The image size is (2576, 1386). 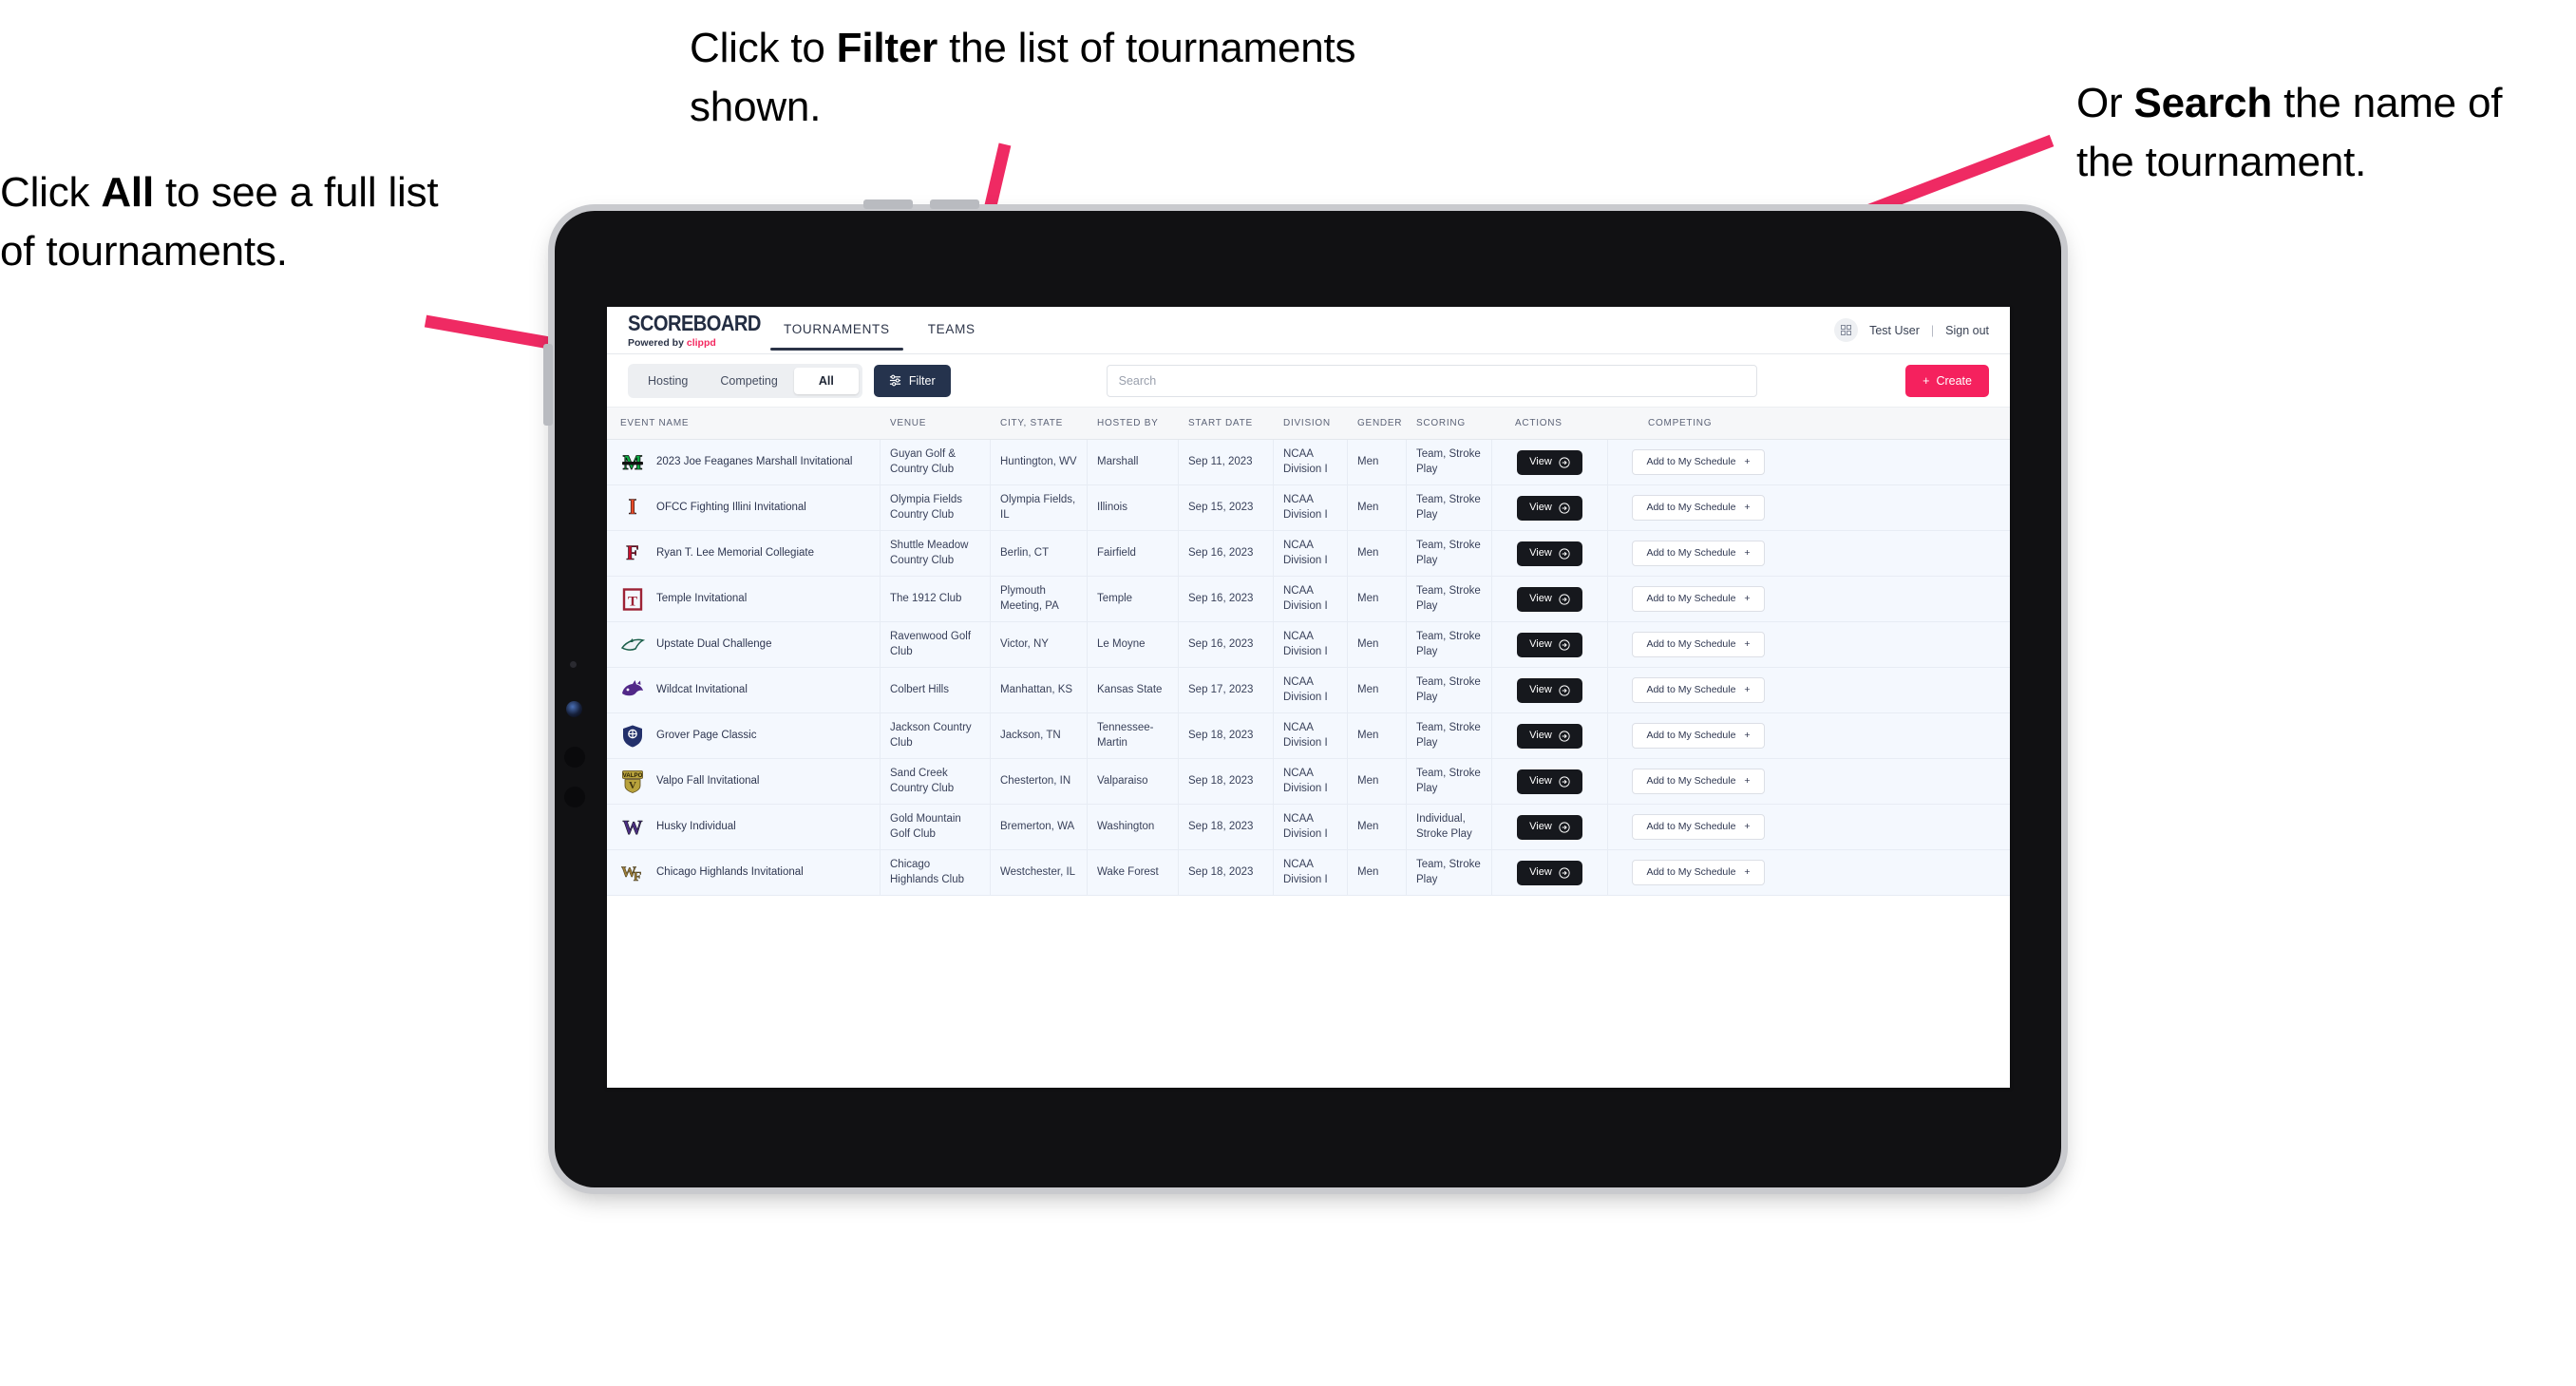 I want to click on event-name-text: OFCC Fighting Illini Invitational, so click(x=731, y=507).